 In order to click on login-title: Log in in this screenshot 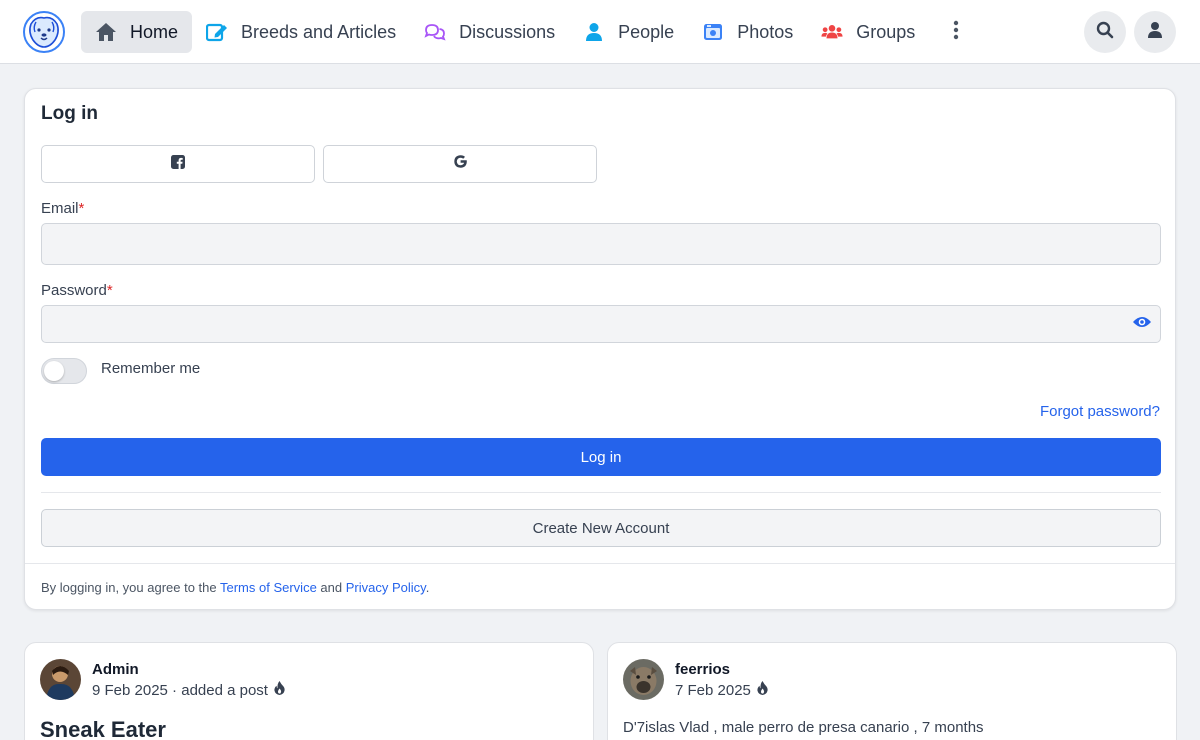, I will do `click(69, 113)`.